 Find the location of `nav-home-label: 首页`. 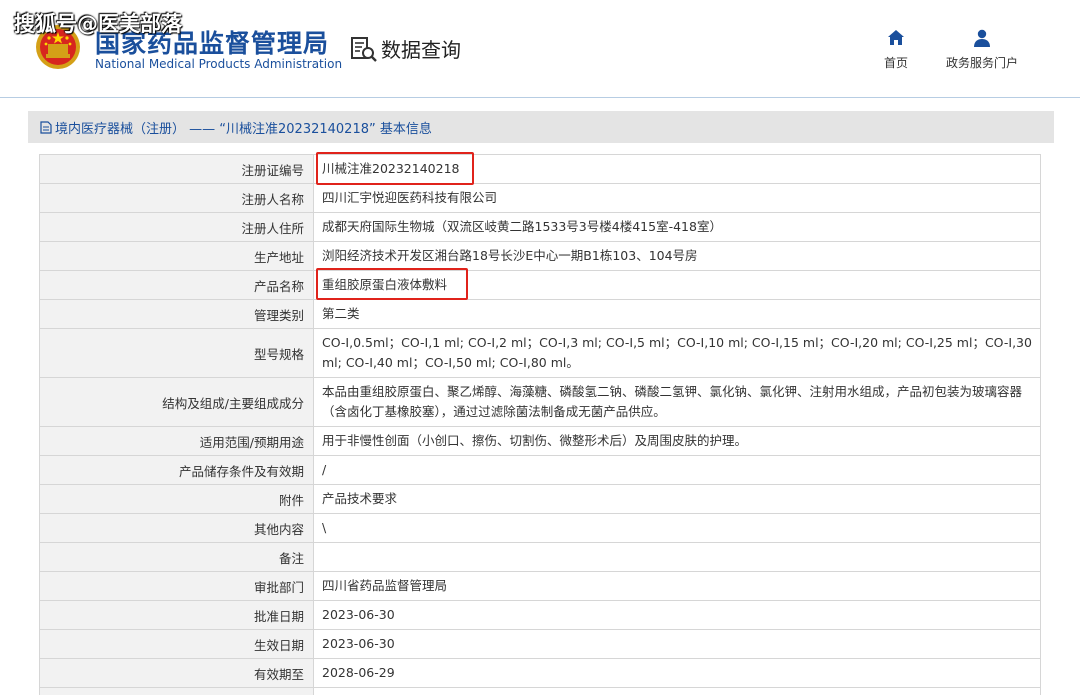

nav-home-label: 首页 is located at coordinates (896, 63).